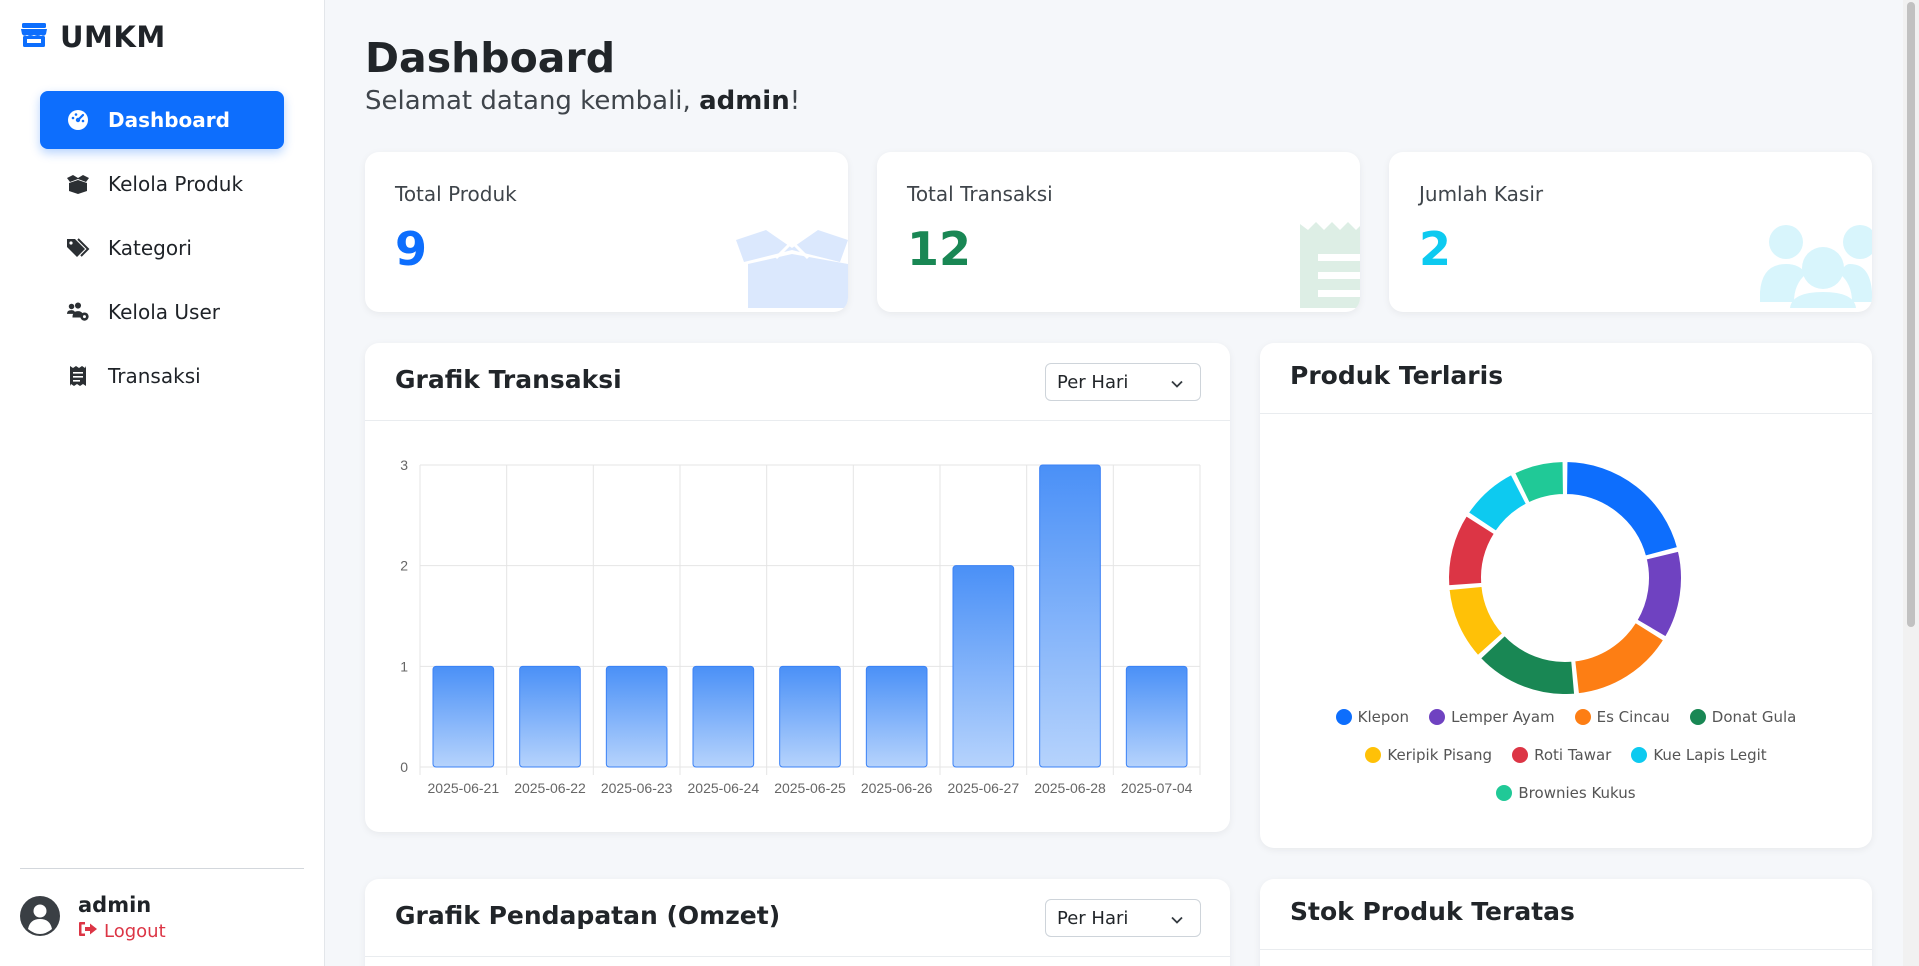  What do you see at coordinates (464, 788) in the screenshot?
I see `x-tick-label: 2025-06-21` at bounding box center [464, 788].